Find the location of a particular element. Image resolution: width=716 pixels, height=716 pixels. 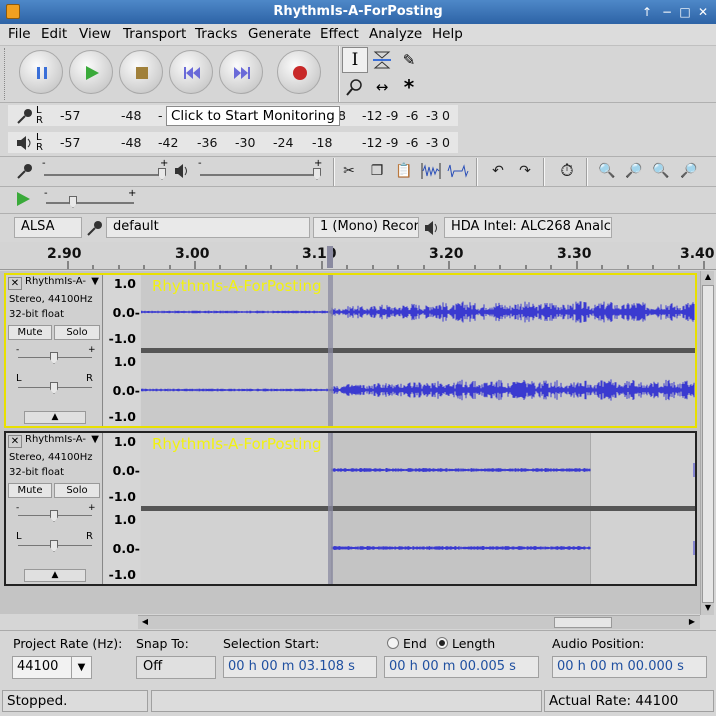

menu-transport: Transport is located at coordinates (154, 34).